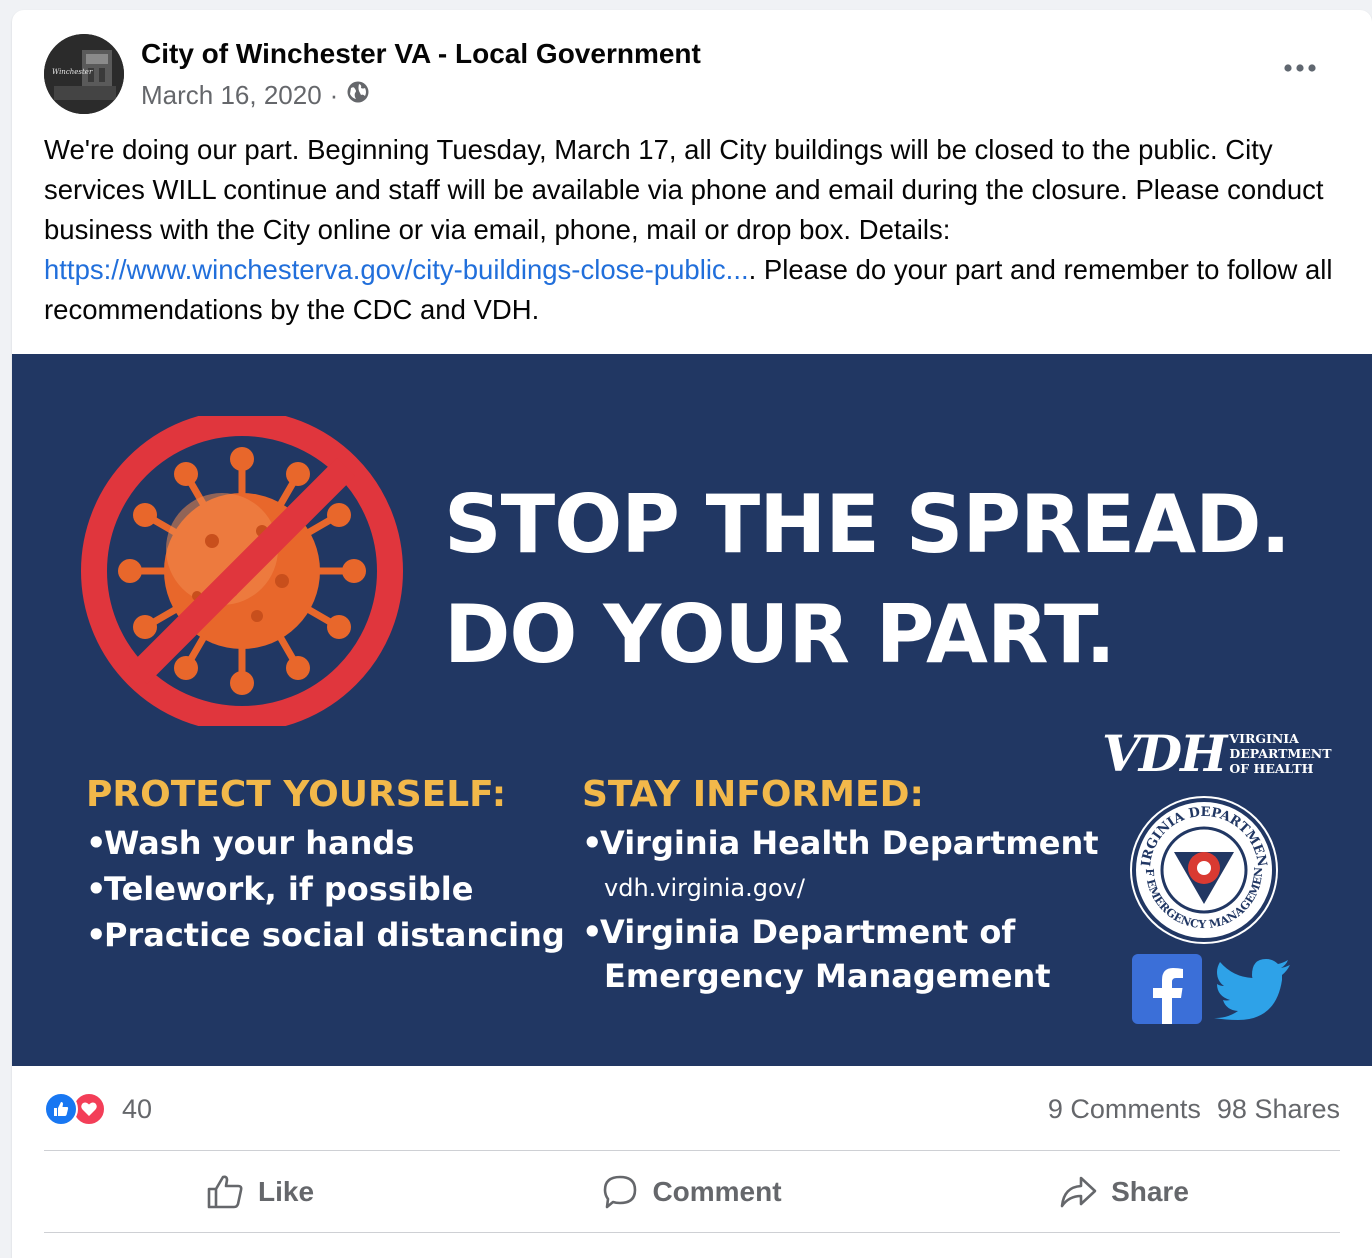 The height and width of the screenshot is (1258, 1372). I want to click on more-horizontal-icon, so click(1300, 68).